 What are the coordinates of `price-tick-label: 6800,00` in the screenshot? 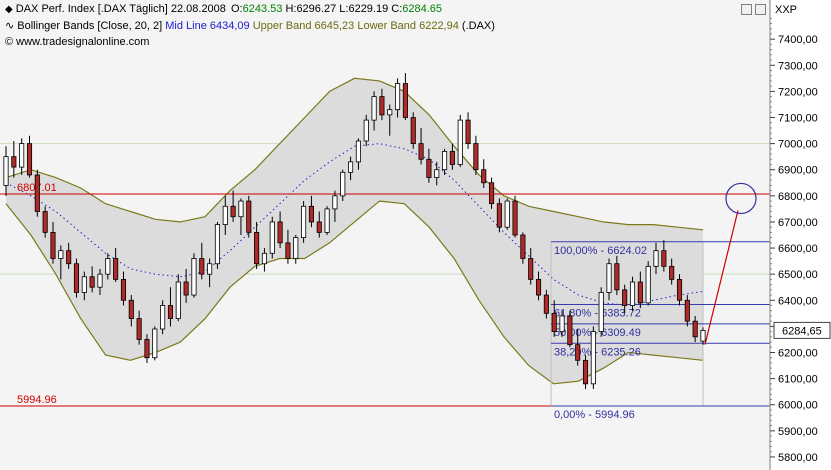 It's located at (798, 197).